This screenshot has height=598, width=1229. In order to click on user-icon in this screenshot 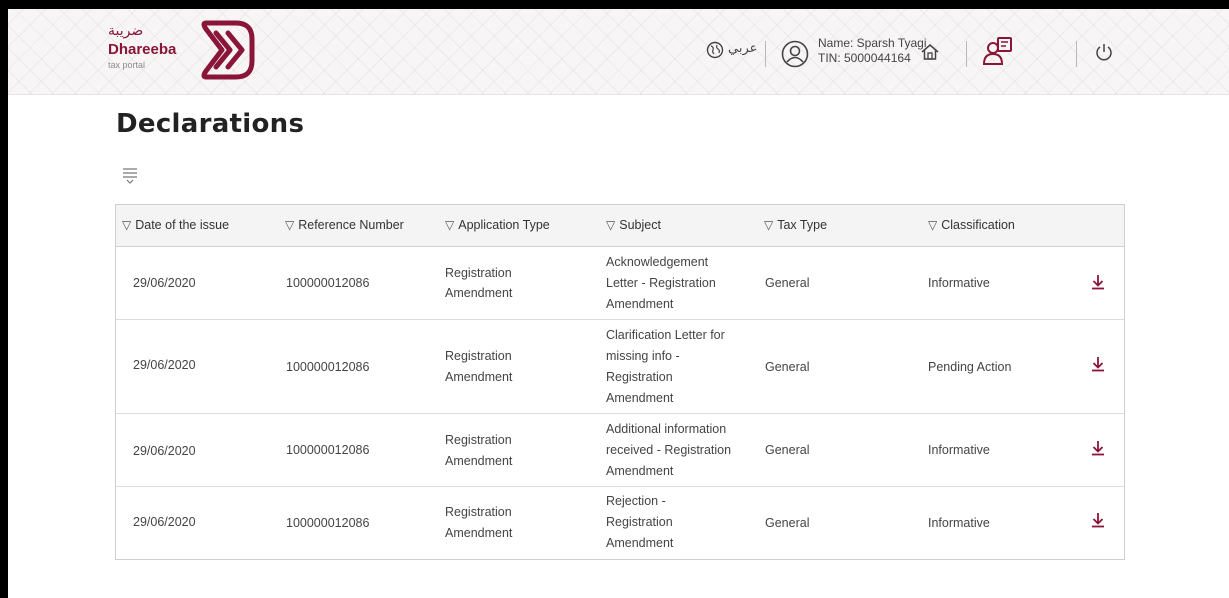, I will do `click(795, 54)`.